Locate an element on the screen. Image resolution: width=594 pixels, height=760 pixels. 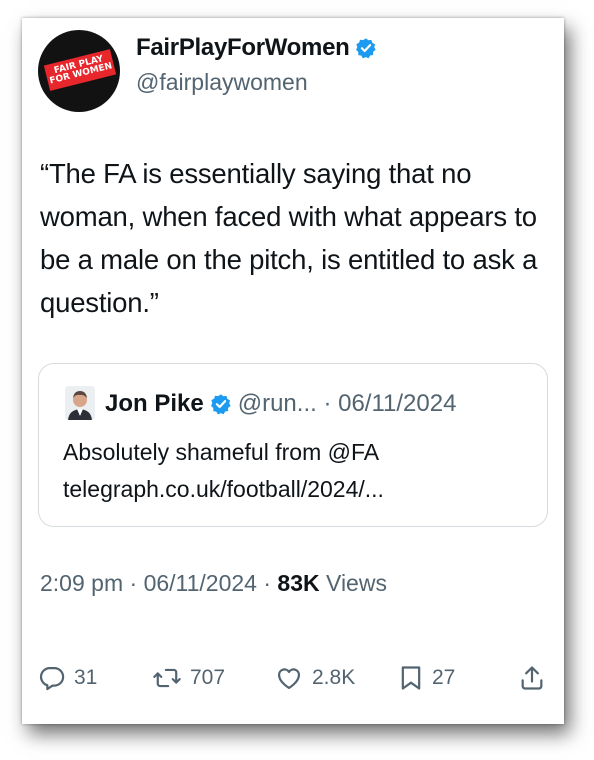
heart-icon is located at coordinates (289, 679).